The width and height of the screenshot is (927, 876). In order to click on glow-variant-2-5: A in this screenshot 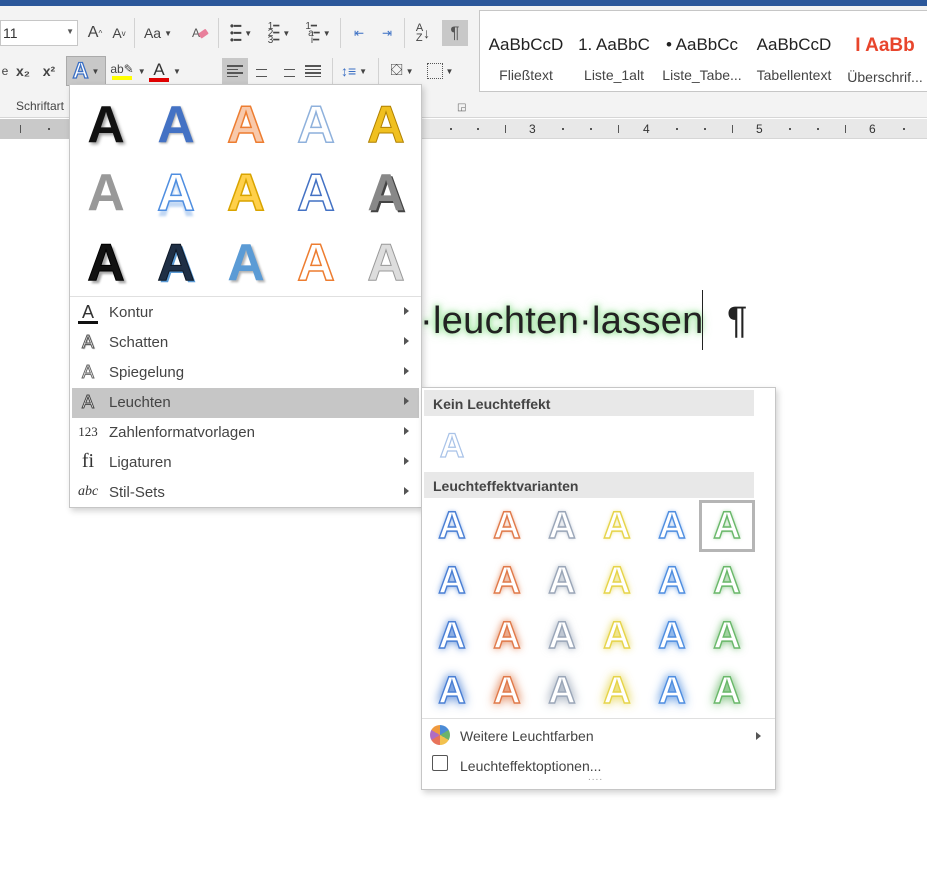, I will do `click(672, 581)`.